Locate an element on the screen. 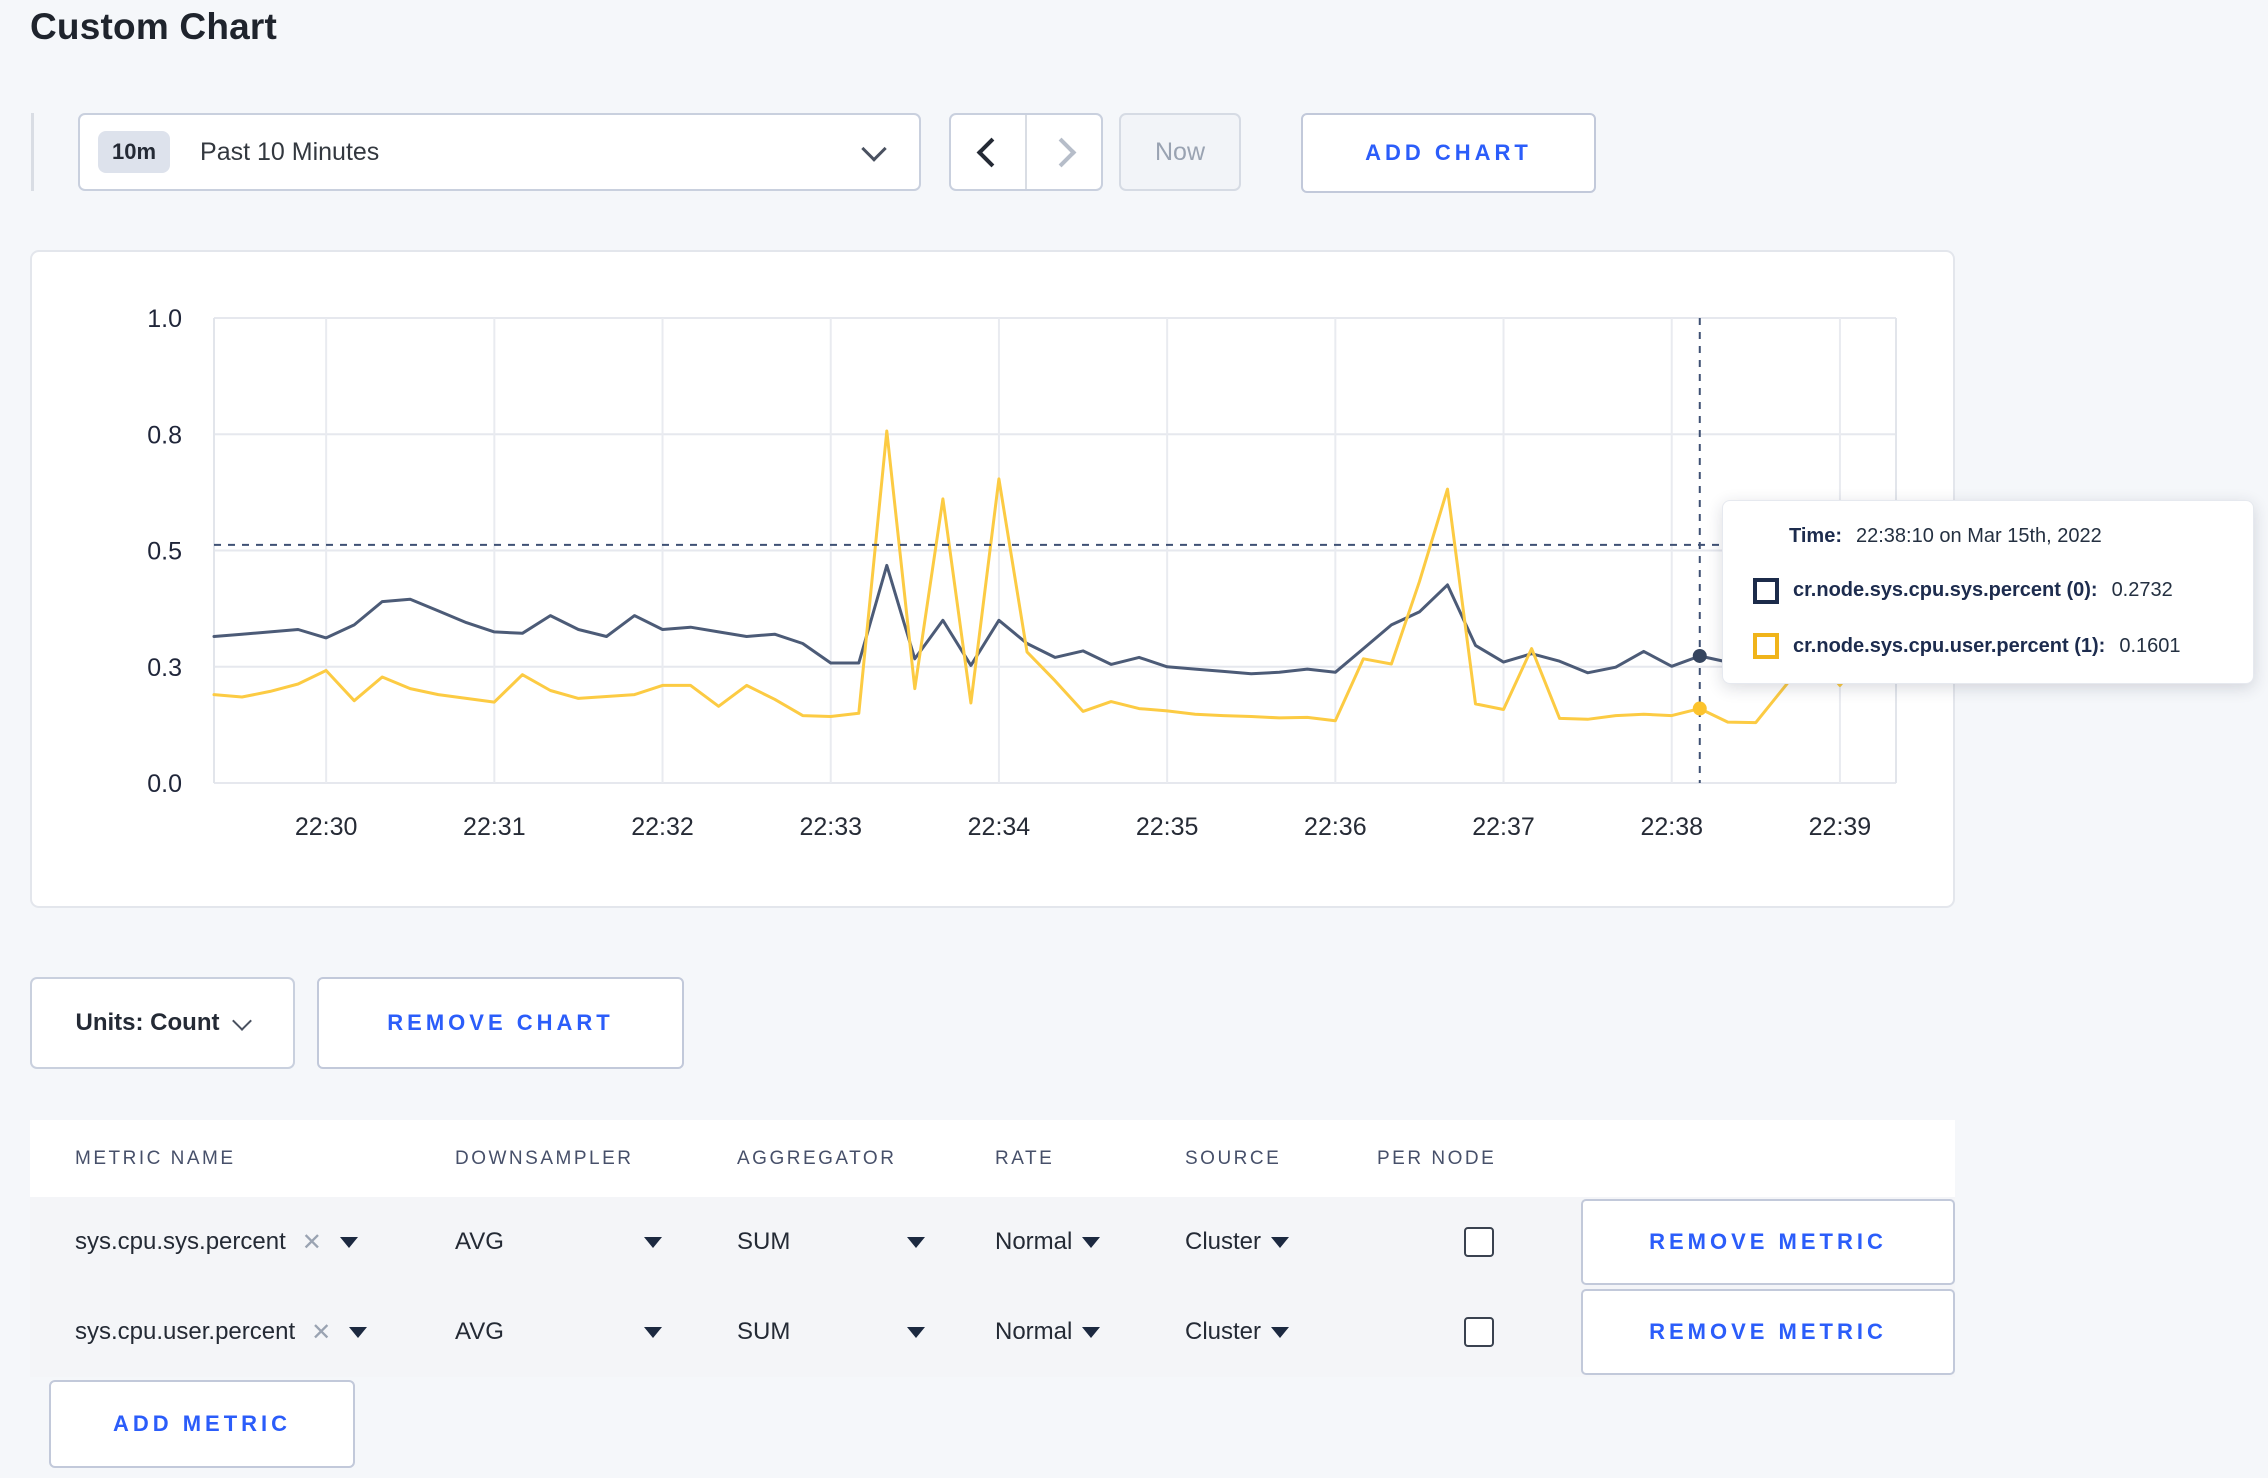 The image size is (2268, 1478). toolbar: 10m Past 10 Minutes Now ADD CHART is located at coordinates (813, 153).